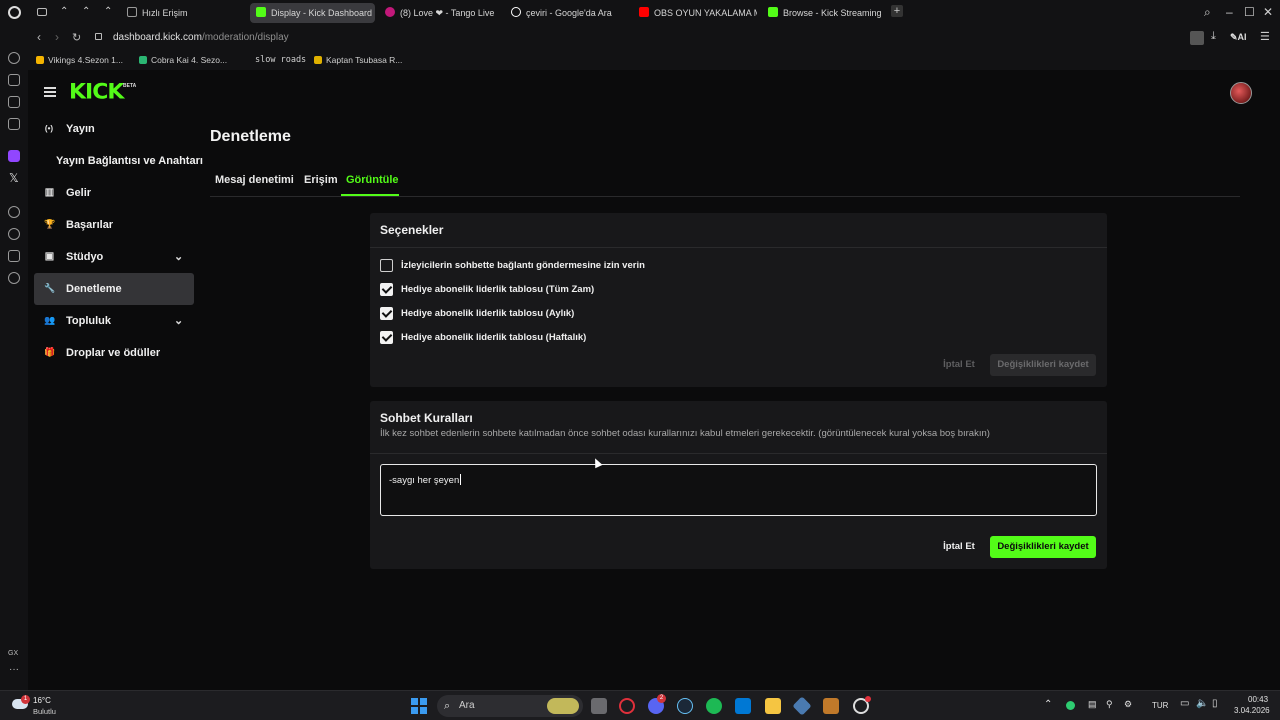  I want to click on url-field: dashboard.kick.com/moderation/display, so click(201, 37).